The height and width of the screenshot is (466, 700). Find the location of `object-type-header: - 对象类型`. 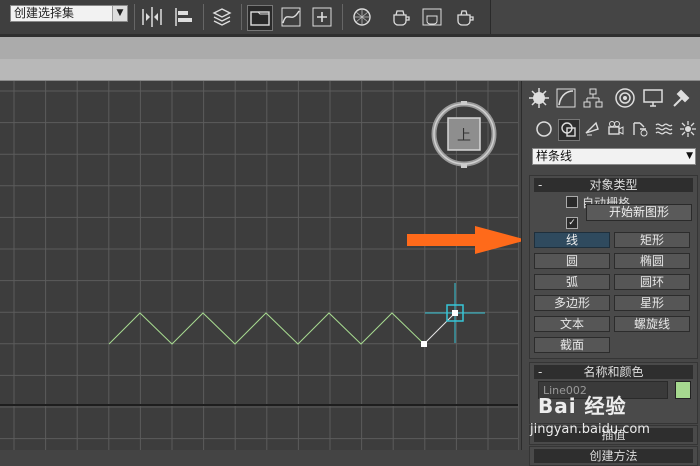

object-type-header: - 对象类型 is located at coordinates (613, 185).